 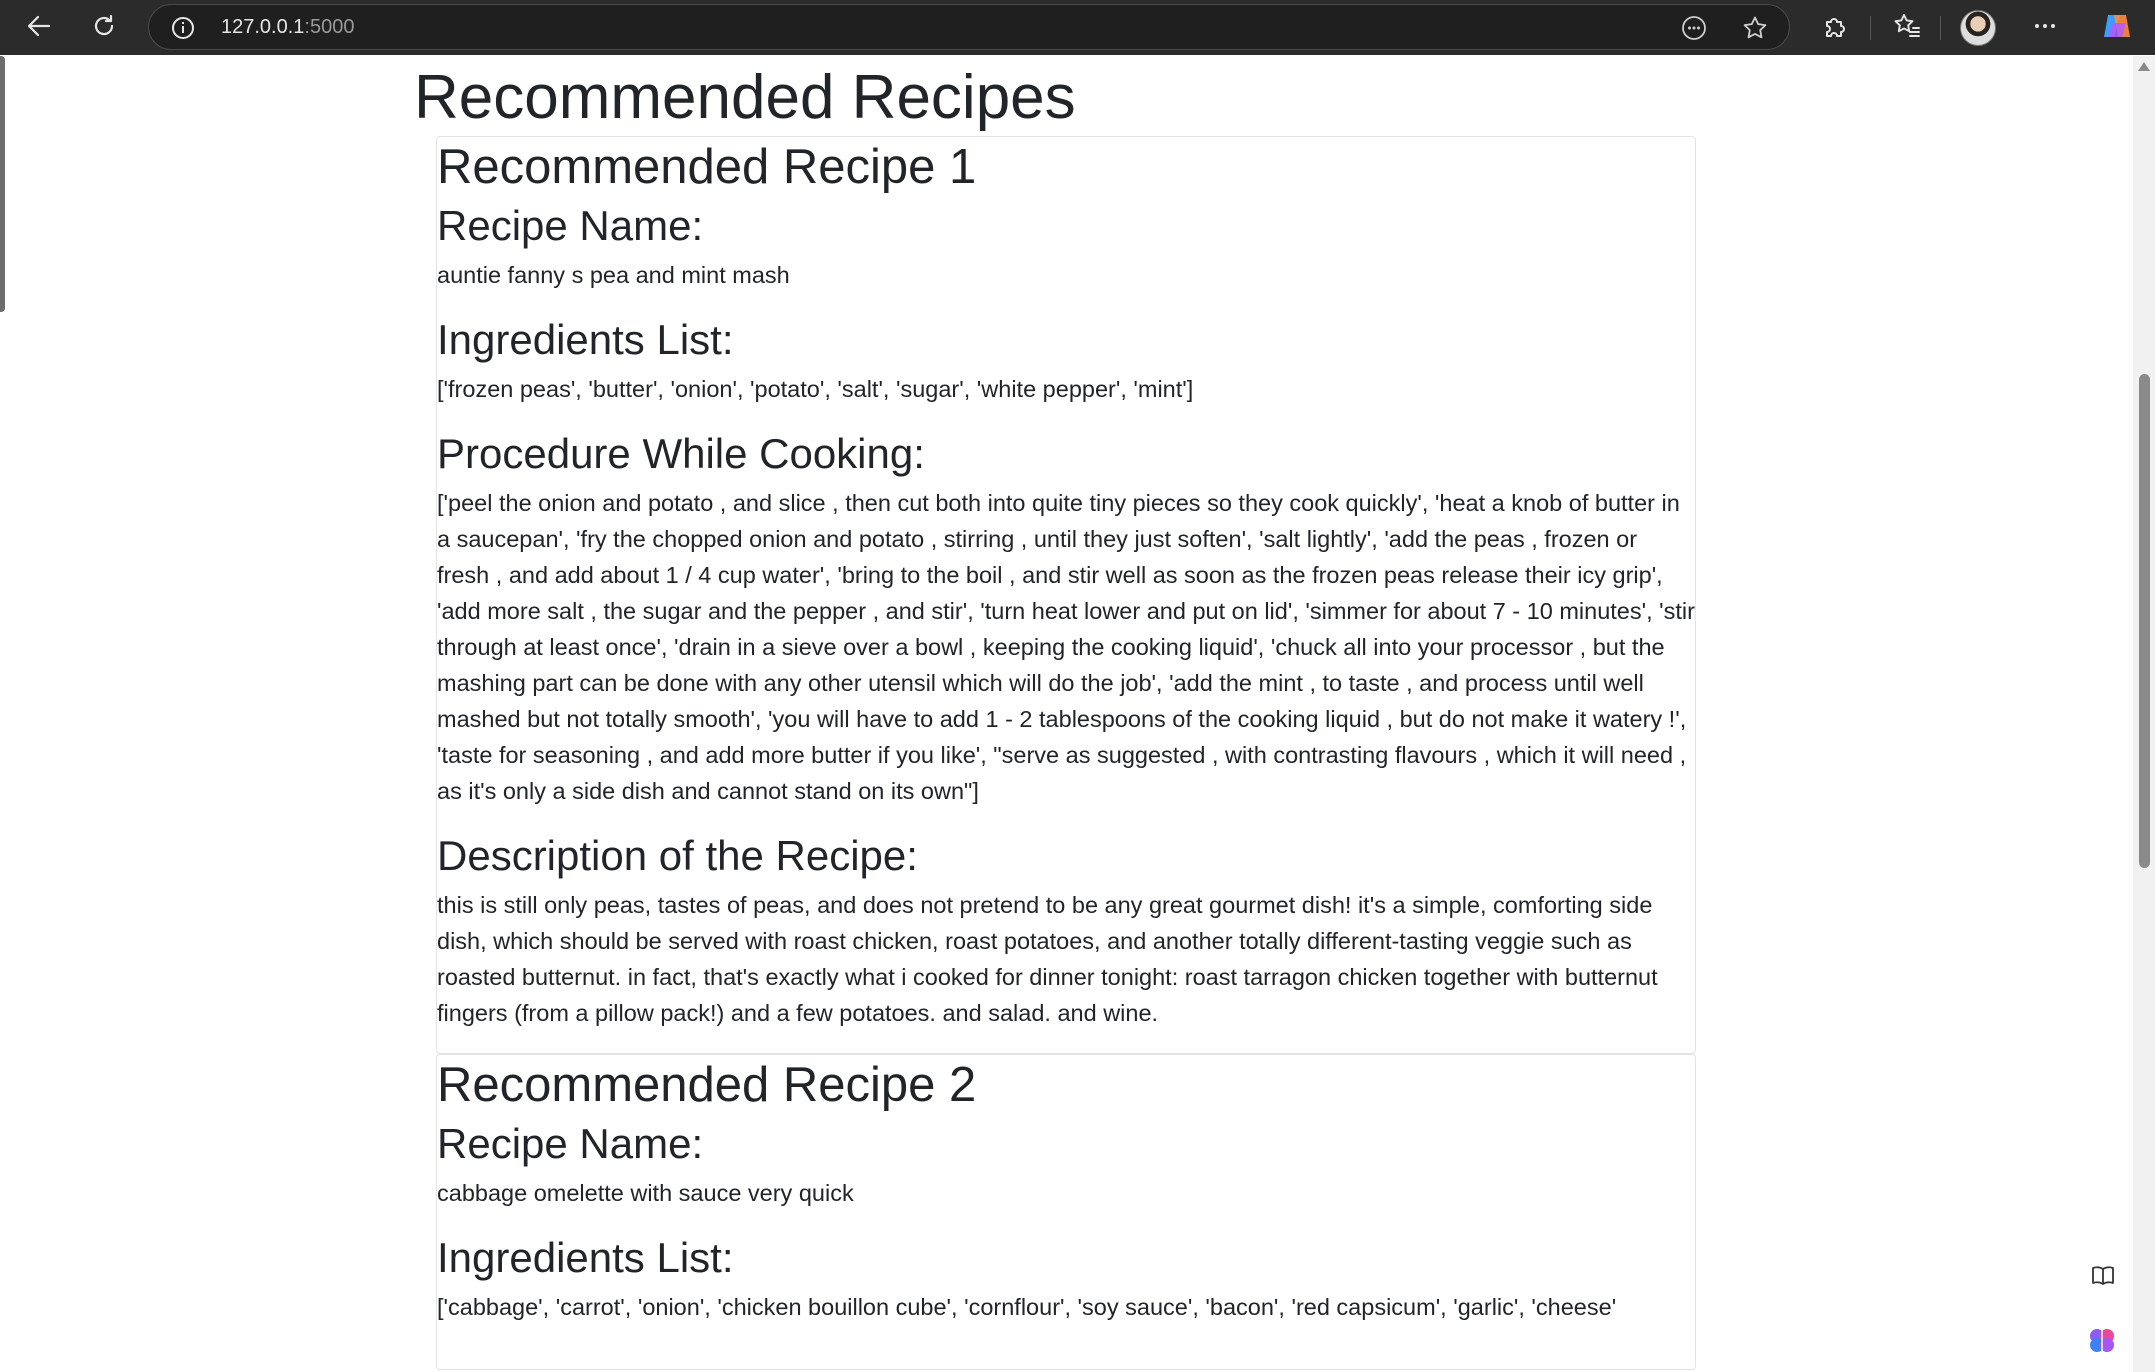 What do you see at coordinates (1755, 28) in the screenshot?
I see `favorite-star-icon` at bounding box center [1755, 28].